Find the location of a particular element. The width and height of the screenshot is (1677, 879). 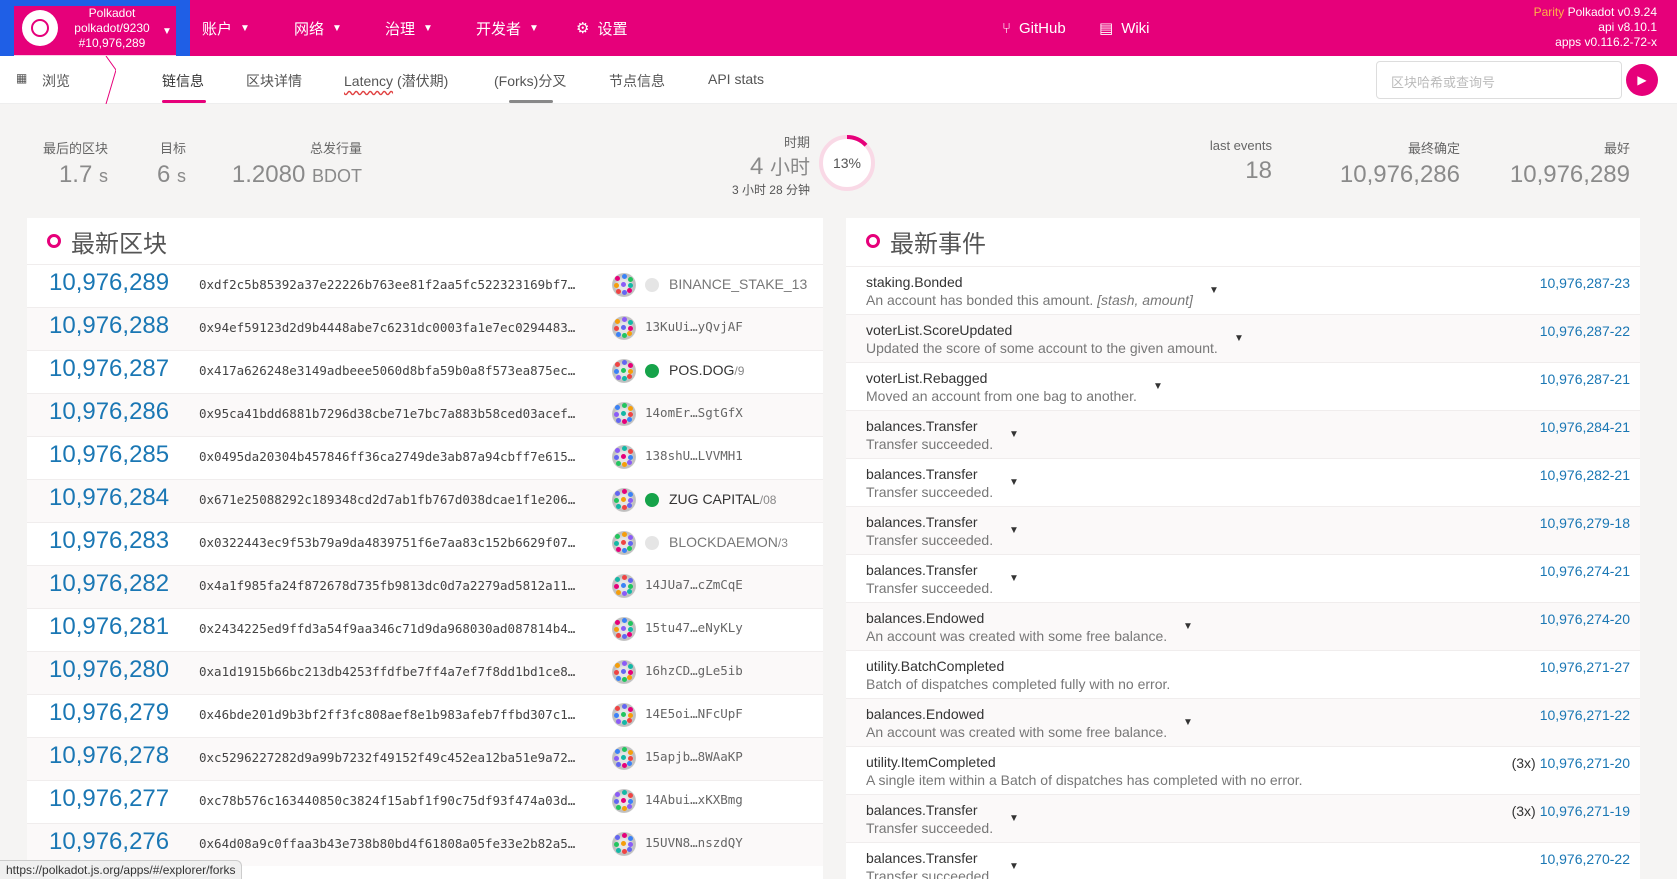

block-number-link: 10,976,286 is located at coordinates (109, 412).